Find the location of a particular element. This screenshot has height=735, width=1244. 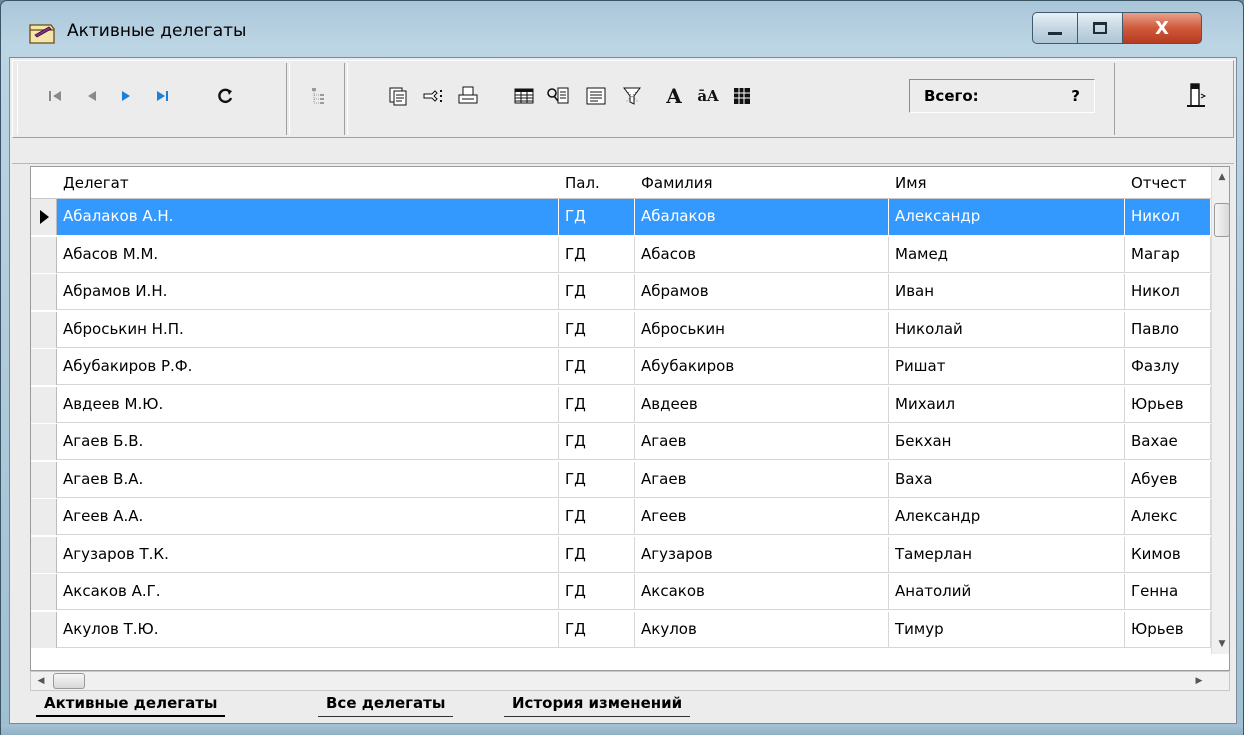

cell-delegate: Аброськин Н.П. is located at coordinates (308, 329).